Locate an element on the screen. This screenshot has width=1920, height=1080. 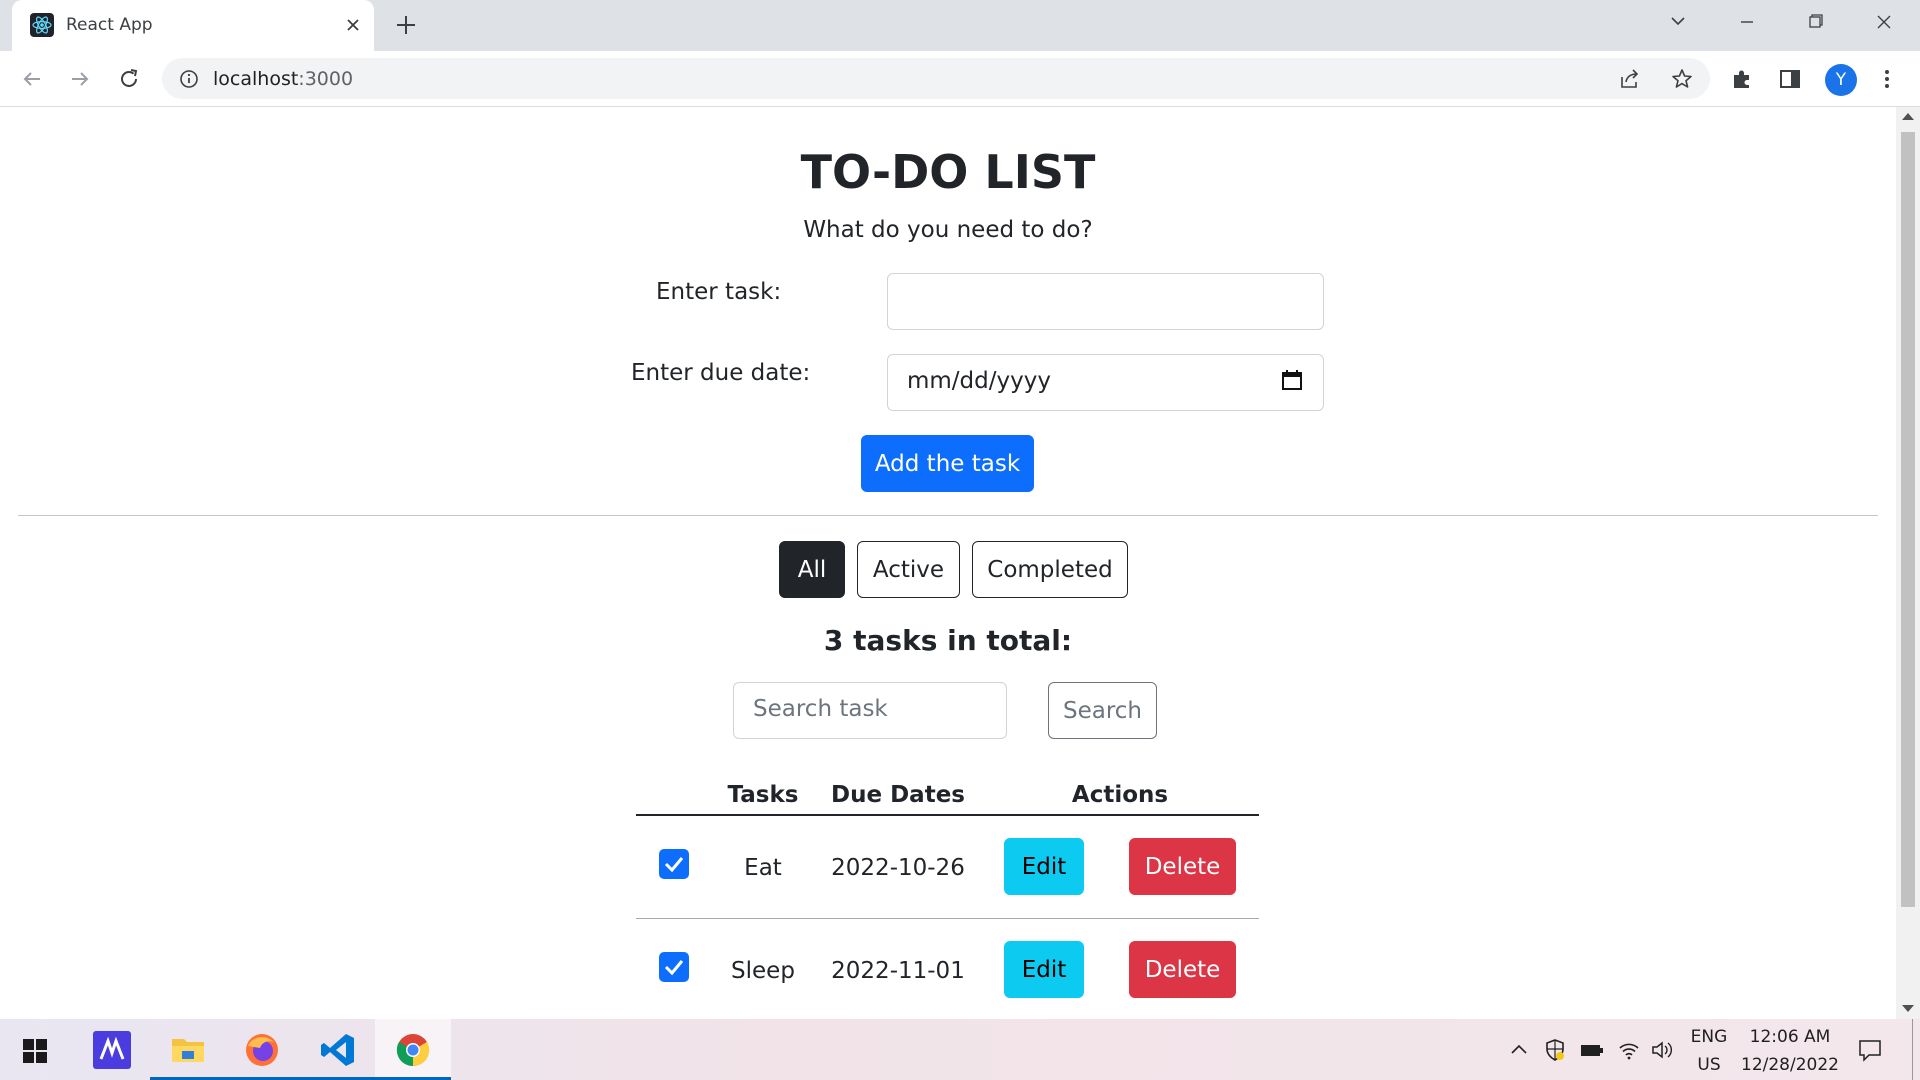
chrome-icon is located at coordinates (413, 1050).